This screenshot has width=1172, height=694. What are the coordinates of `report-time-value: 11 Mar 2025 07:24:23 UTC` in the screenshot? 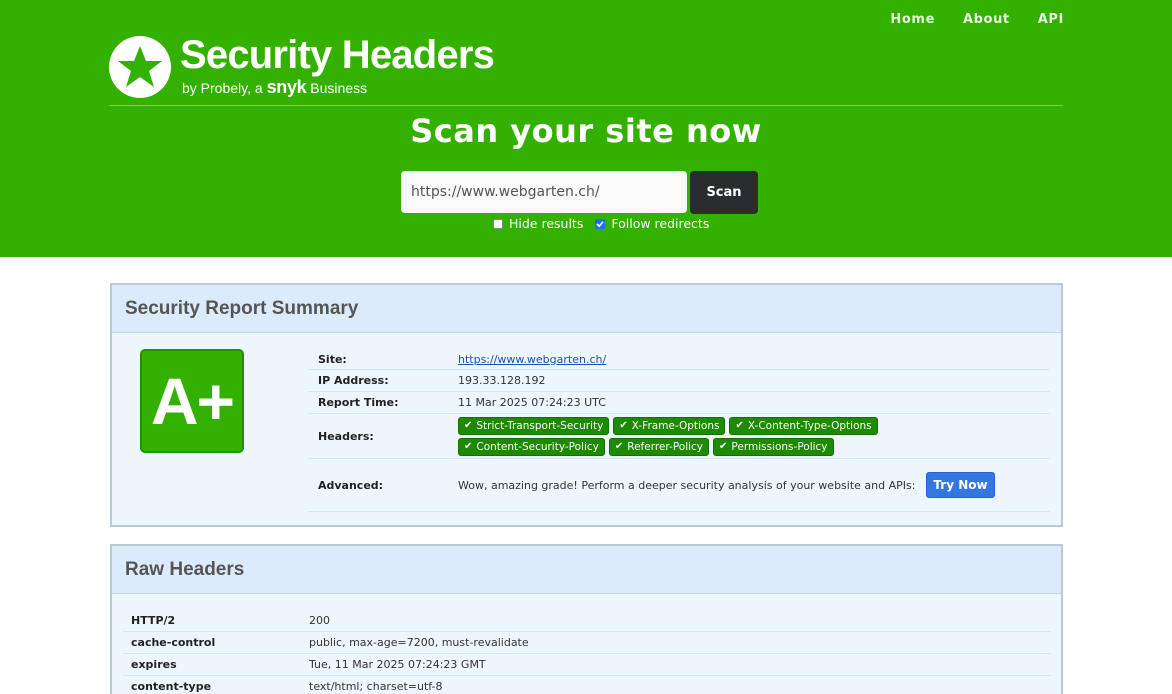 It's located at (532, 402).